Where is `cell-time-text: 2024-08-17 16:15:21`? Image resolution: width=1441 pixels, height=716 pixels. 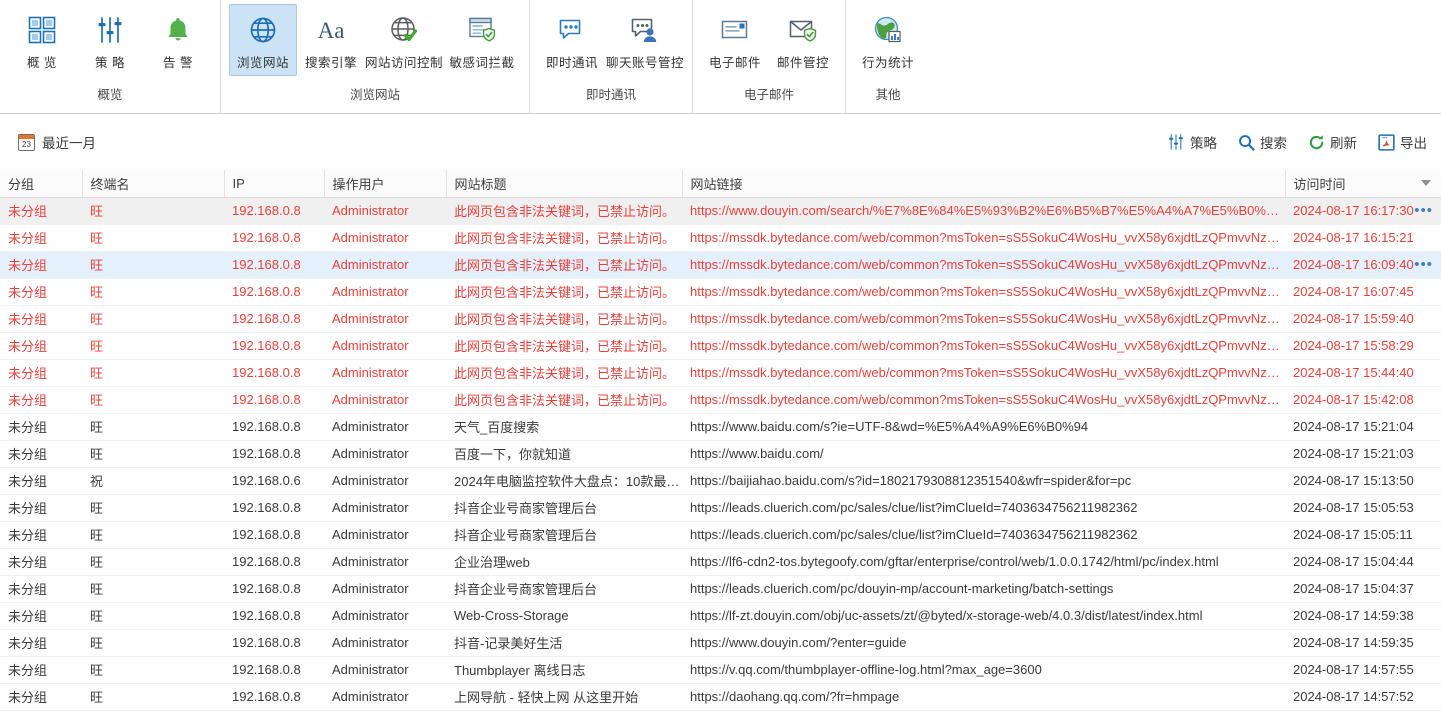
cell-time-text: 2024-08-17 16:15:21 is located at coordinates (1353, 237).